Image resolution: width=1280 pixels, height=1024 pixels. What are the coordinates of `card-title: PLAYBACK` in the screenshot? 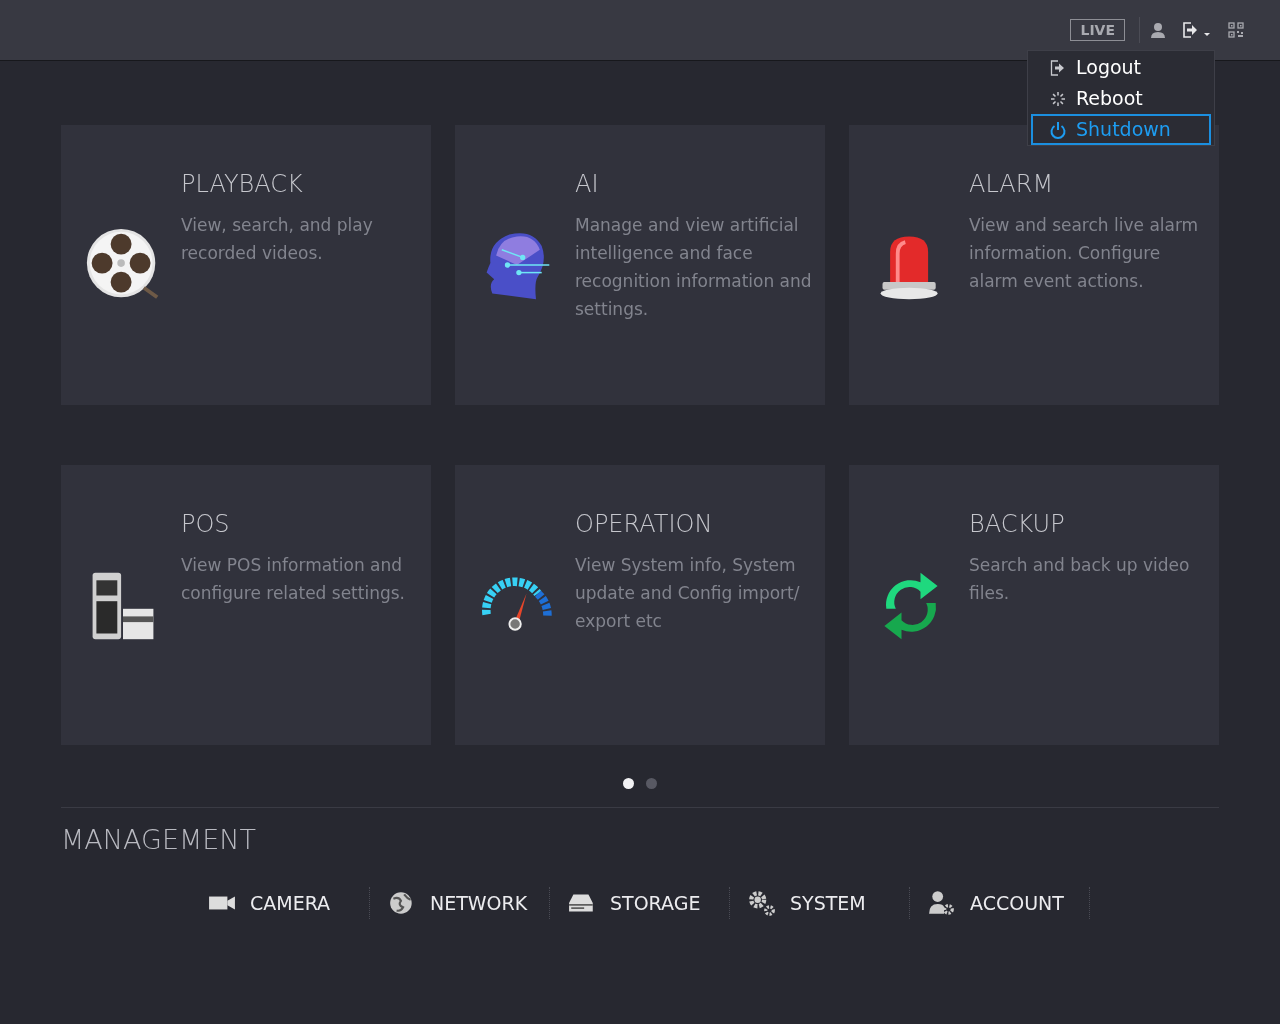 It's located at (242, 184).